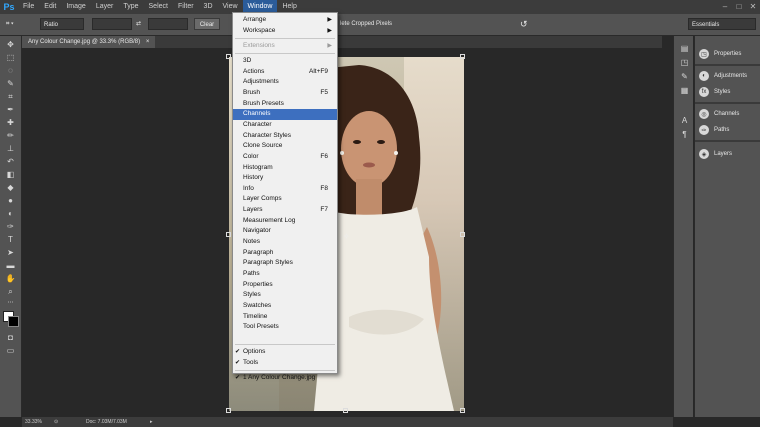 The height and width of the screenshot is (427, 760). What do you see at coordinates (13, 321) in the screenshot?
I see `background-color-swatch` at bounding box center [13, 321].